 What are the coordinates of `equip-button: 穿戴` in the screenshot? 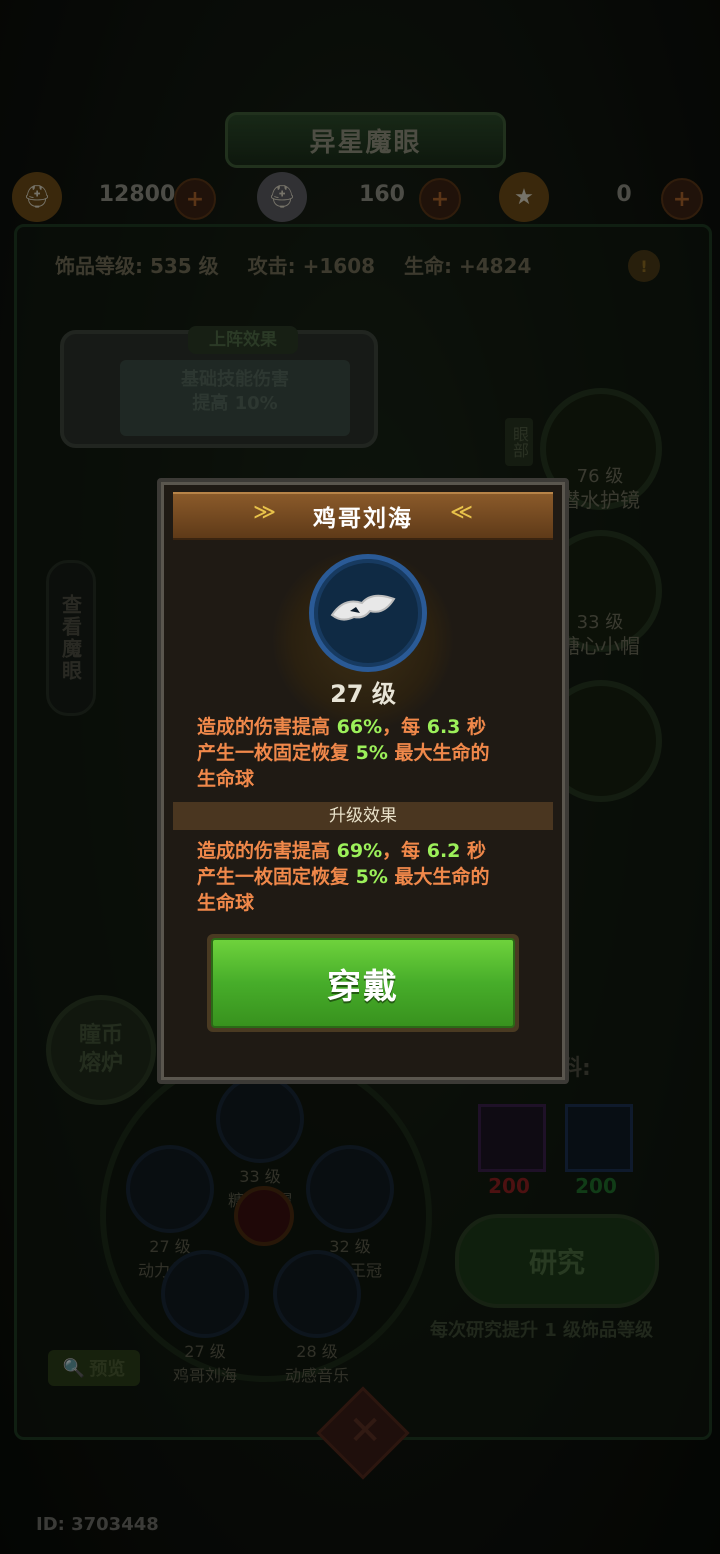 It's located at (363, 983).